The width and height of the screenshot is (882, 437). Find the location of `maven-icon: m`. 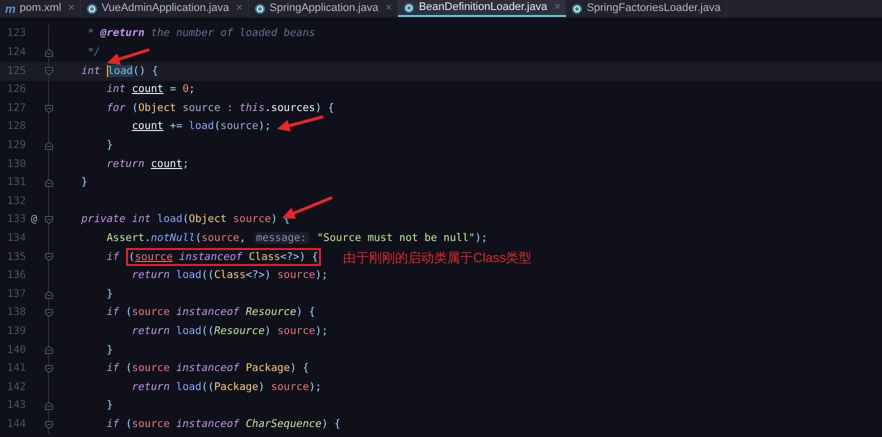

maven-icon: m is located at coordinates (10, 8).